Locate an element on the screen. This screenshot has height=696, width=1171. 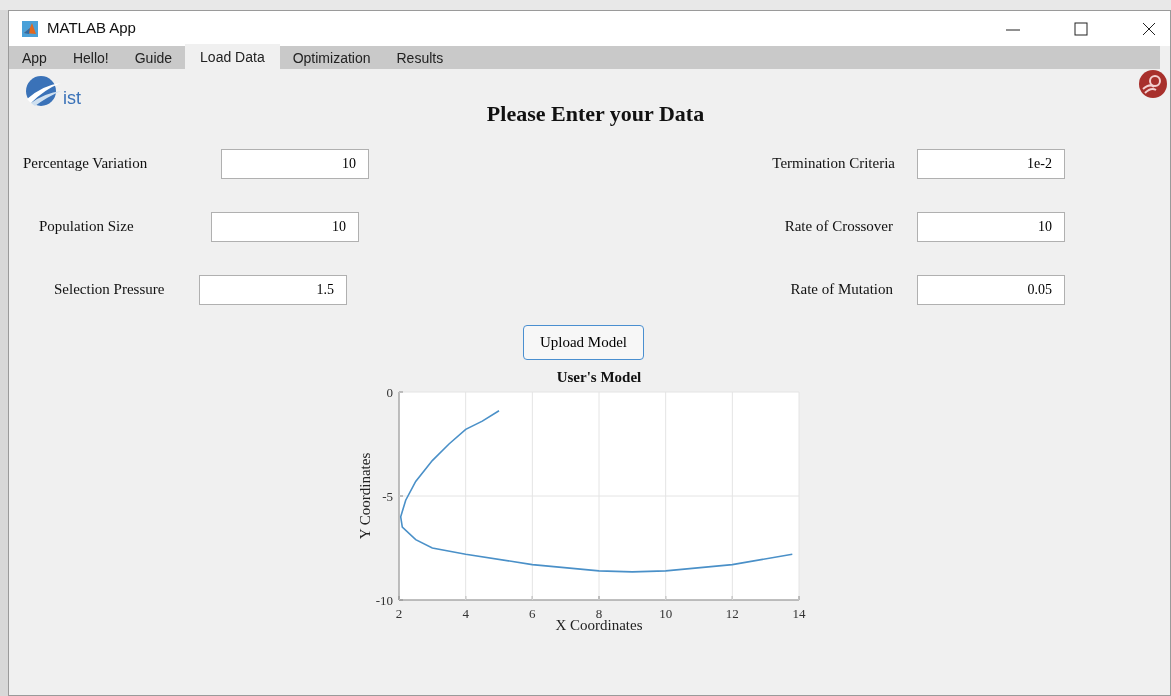
tick-label: 10 is located at coordinates (665, 613).